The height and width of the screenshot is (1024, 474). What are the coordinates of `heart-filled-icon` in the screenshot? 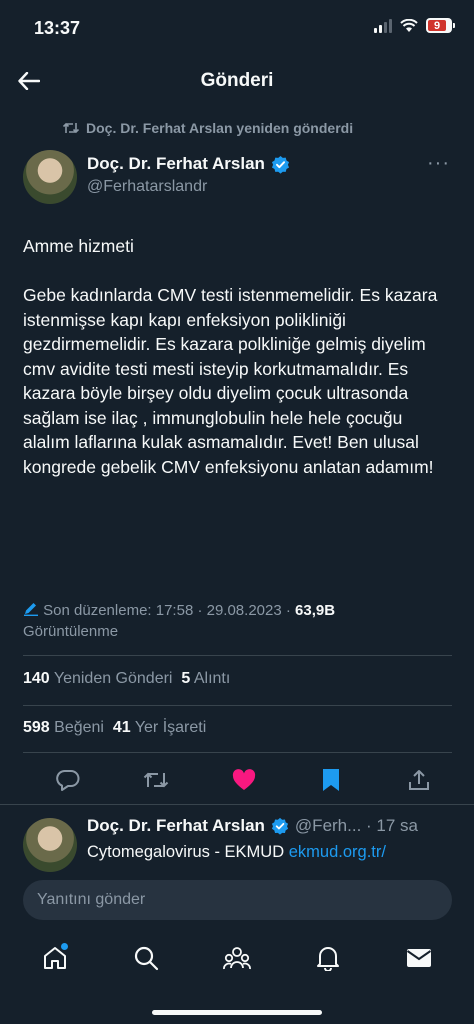 It's located at (243, 779).